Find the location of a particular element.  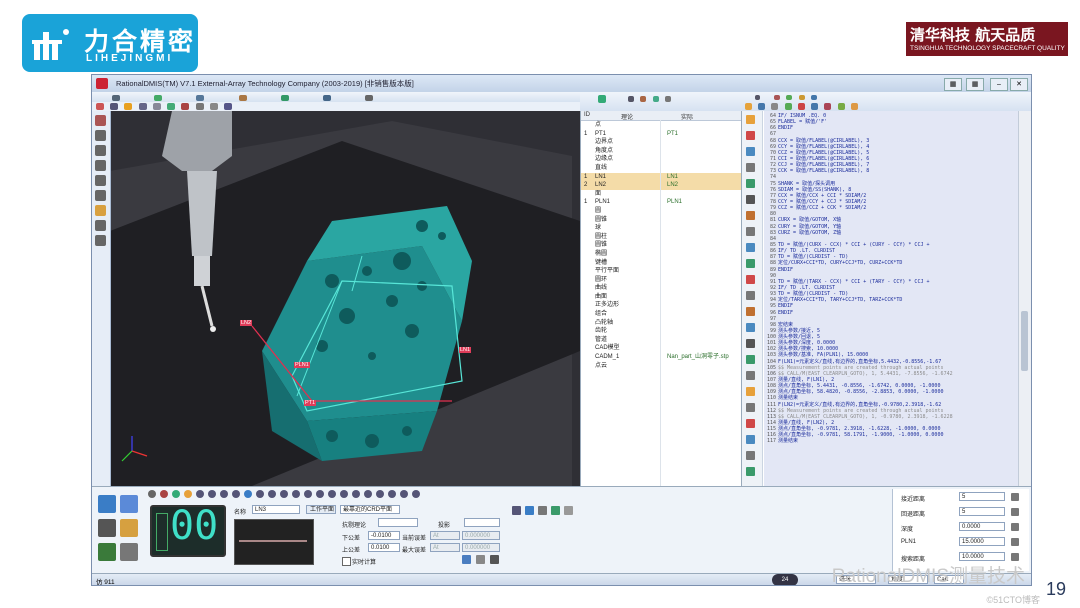

tree-row: 1 PT1 PT1 is located at coordinates (661, 134).